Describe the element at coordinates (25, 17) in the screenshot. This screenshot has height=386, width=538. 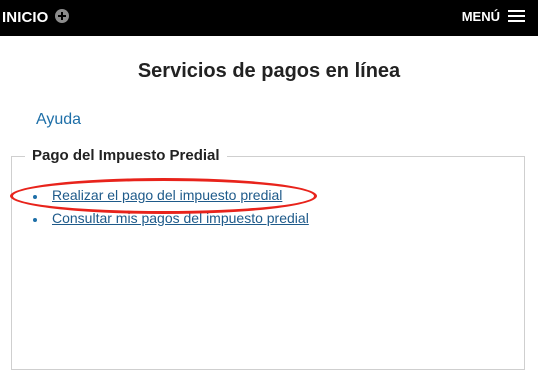
I see `home-label: INICIO` at that location.